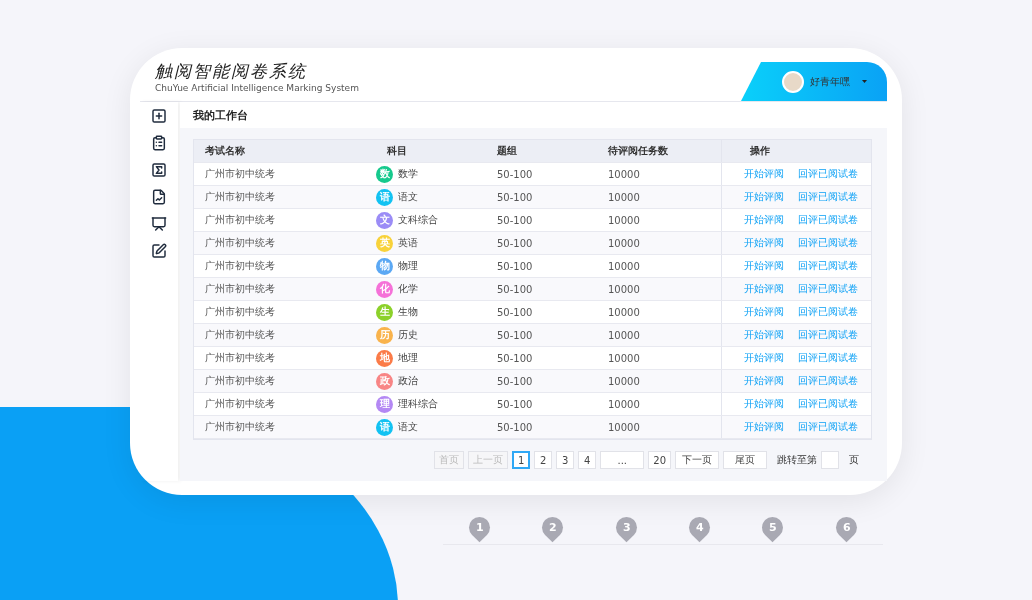  I want to click on caret-icon, so click(864, 81).